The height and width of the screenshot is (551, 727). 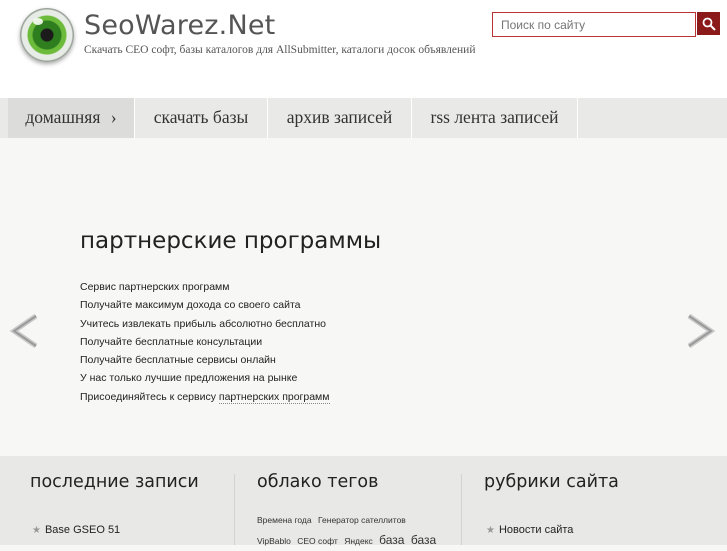 I want to click on slider-title: партнерские программы, so click(x=231, y=241).